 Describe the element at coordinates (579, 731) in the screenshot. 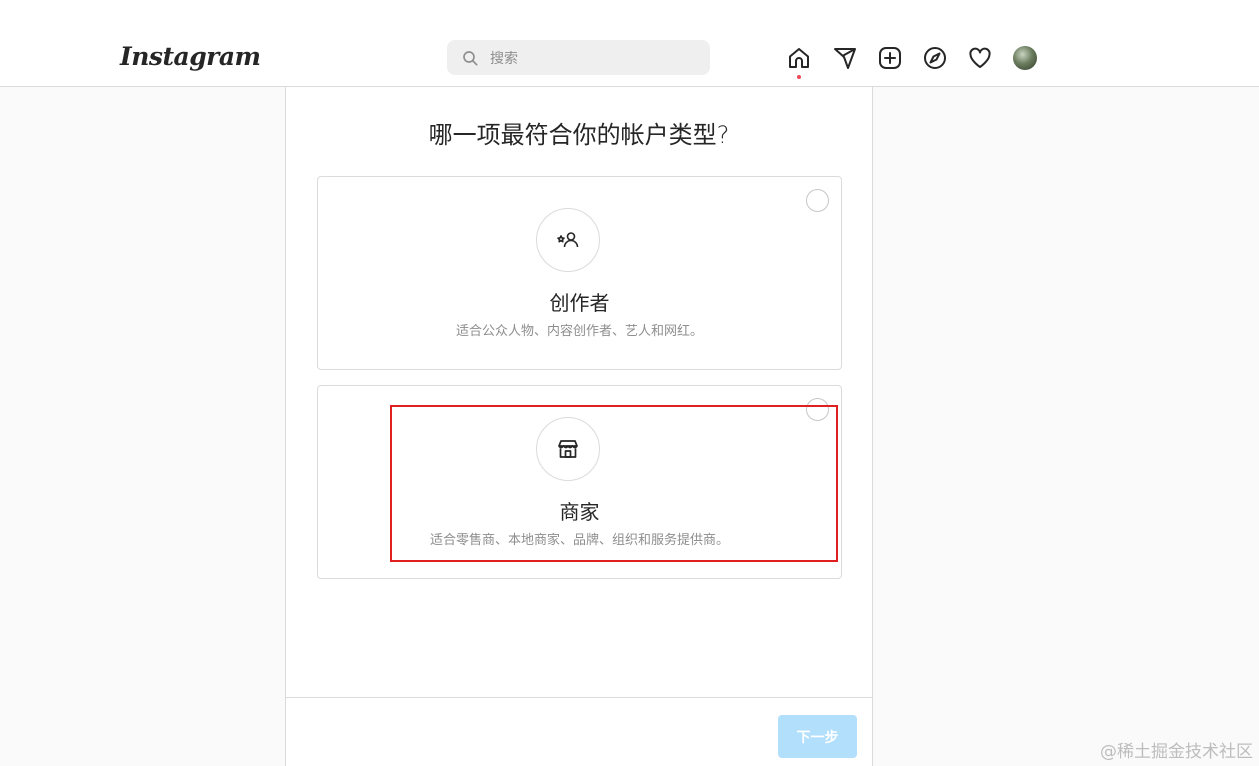

I see `dialog-footer: 下一步` at that location.